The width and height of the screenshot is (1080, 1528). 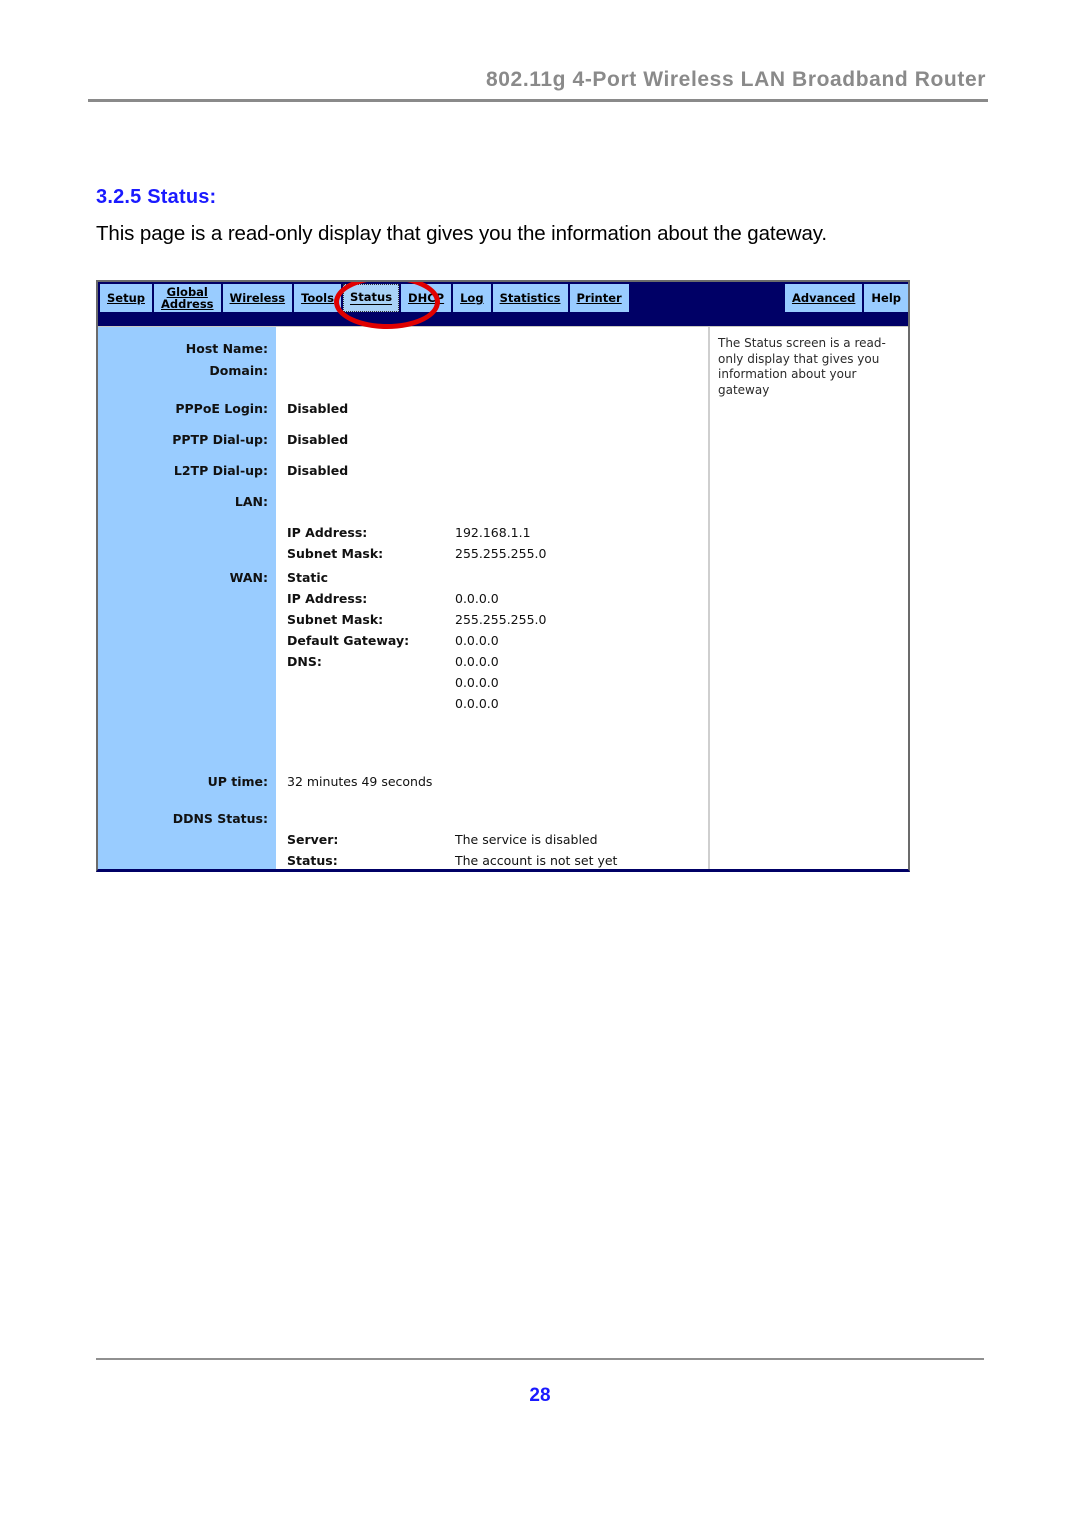 What do you see at coordinates (313, 839) in the screenshot?
I see `label-ddns-server: Server:` at bounding box center [313, 839].